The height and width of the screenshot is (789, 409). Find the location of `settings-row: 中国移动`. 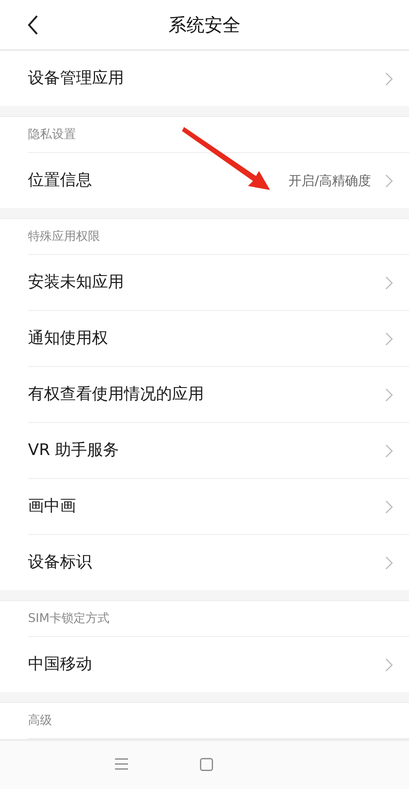

settings-row: 中国移动 is located at coordinates (218, 664).